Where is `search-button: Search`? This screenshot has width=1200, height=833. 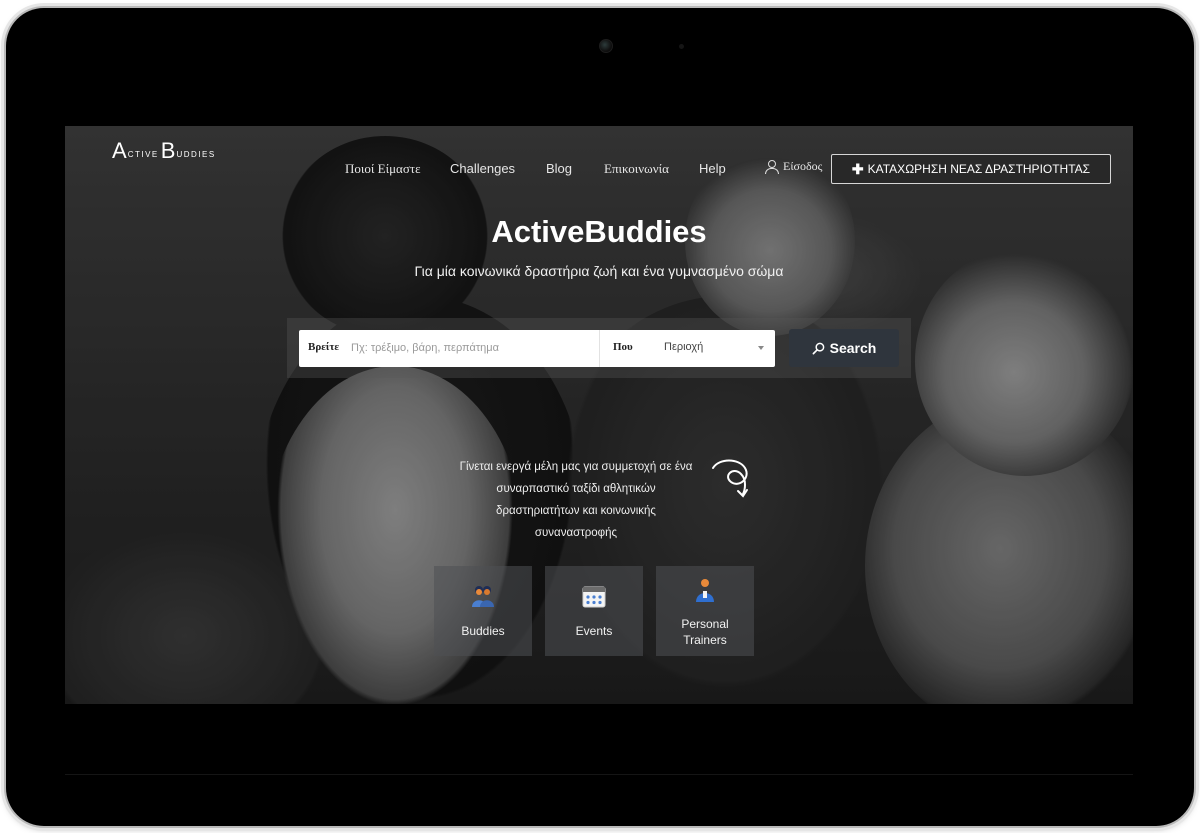 search-button: Search is located at coordinates (844, 348).